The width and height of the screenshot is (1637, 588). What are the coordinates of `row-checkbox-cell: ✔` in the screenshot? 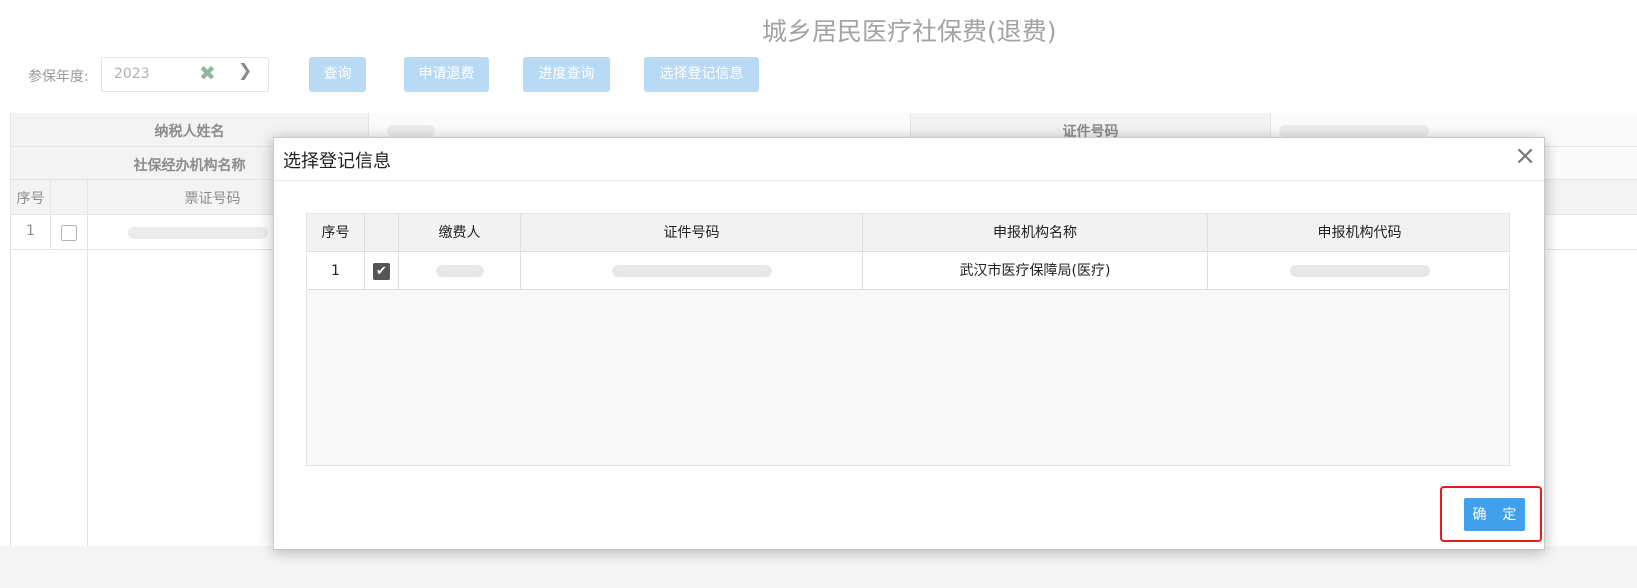 It's located at (382, 270).